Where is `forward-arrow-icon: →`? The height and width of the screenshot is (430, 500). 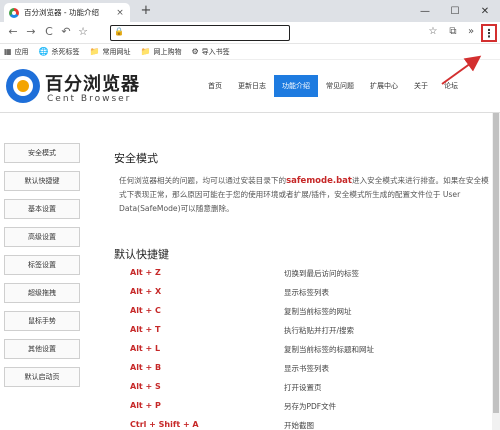
forward-arrow-icon: → is located at coordinates (31, 32).